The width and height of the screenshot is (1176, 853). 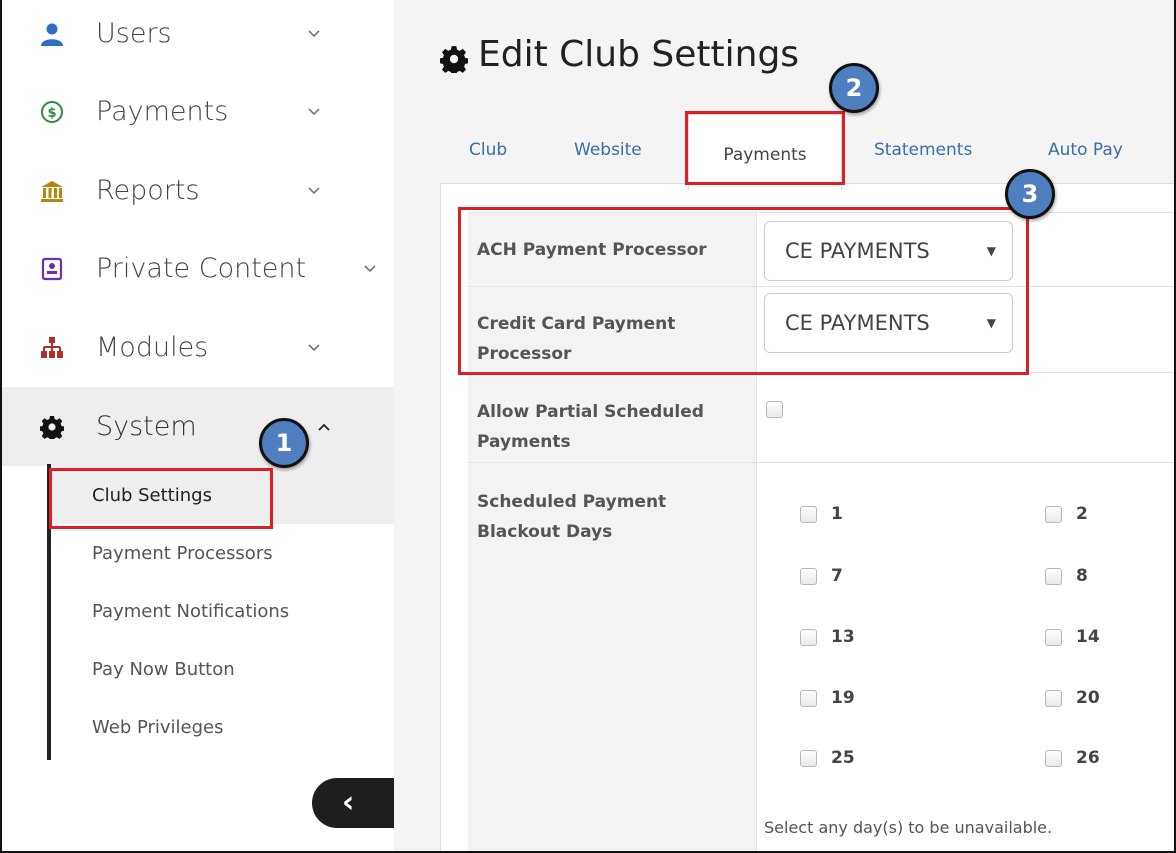 I want to click on submenu-item-payment-notifications: Payment Notifications, so click(x=222, y=611).